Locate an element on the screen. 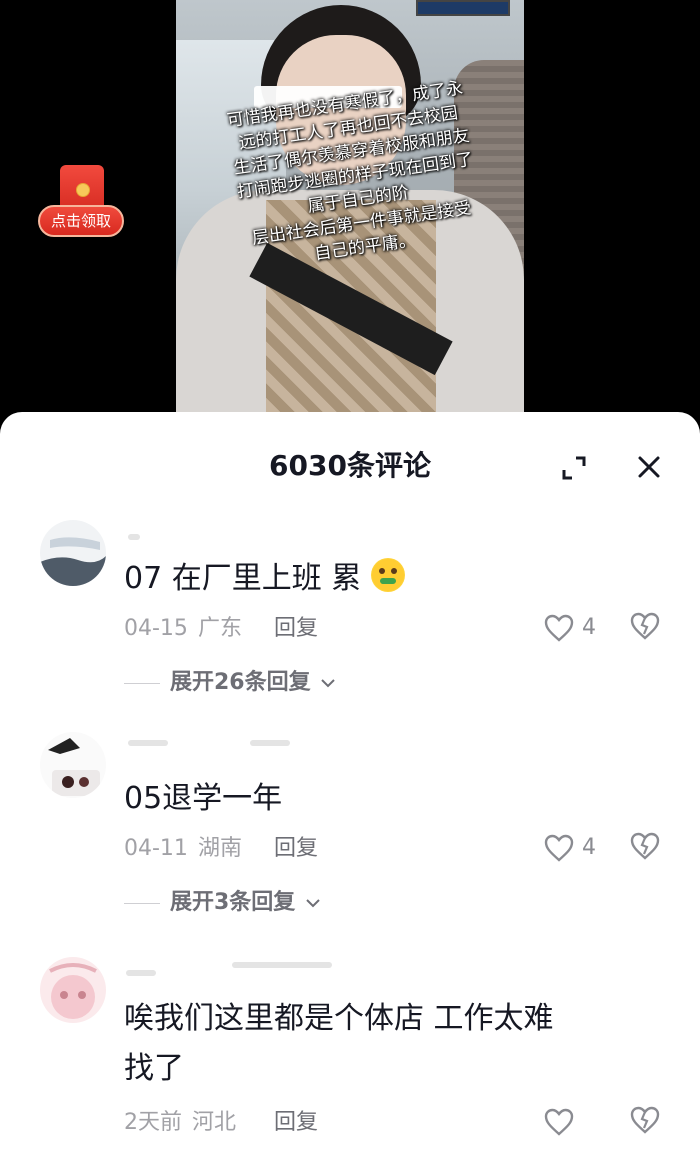 The image size is (700, 1173). train-display is located at coordinates (463, 8).